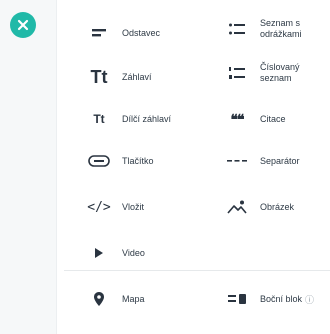 The width and height of the screenshot is (330, 334). What do you see at coordinates (237, 207) in the screenshot?
I see `image-icon` at bounding box center [237, 207].